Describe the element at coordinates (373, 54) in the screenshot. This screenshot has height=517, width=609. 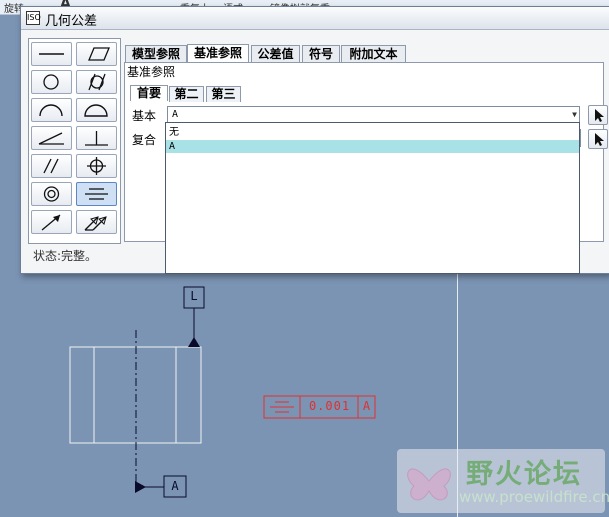
I see `tab-additional-text: 附加文本` at that location.